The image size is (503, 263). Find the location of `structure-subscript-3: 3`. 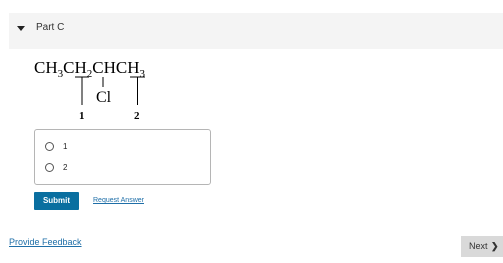

structure-subscript-3: 3 is located at coordinates (142, 74).